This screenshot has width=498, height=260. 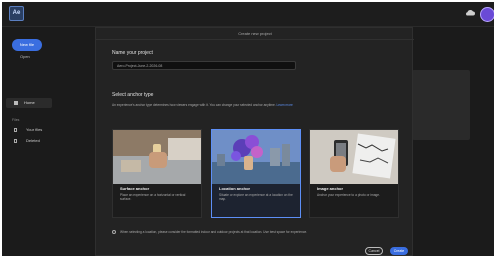 What do you see at coordinates (204, 65) in the screenshot?
I see `project-name-input: Aero-Project-June-2-2026-08` at bounding box center [204, 65].